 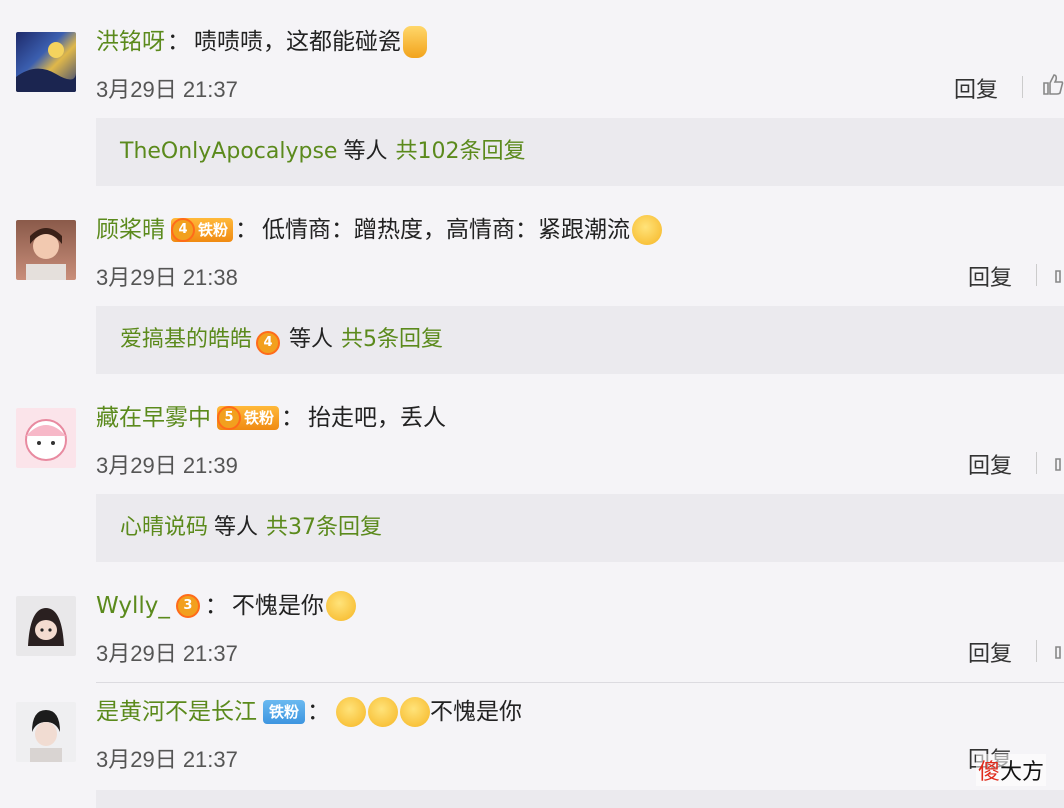 What do you see at coordinates (130, 42) in the screenshot?
I see `username: 洪铭呀` at bounding box center [130, 42].